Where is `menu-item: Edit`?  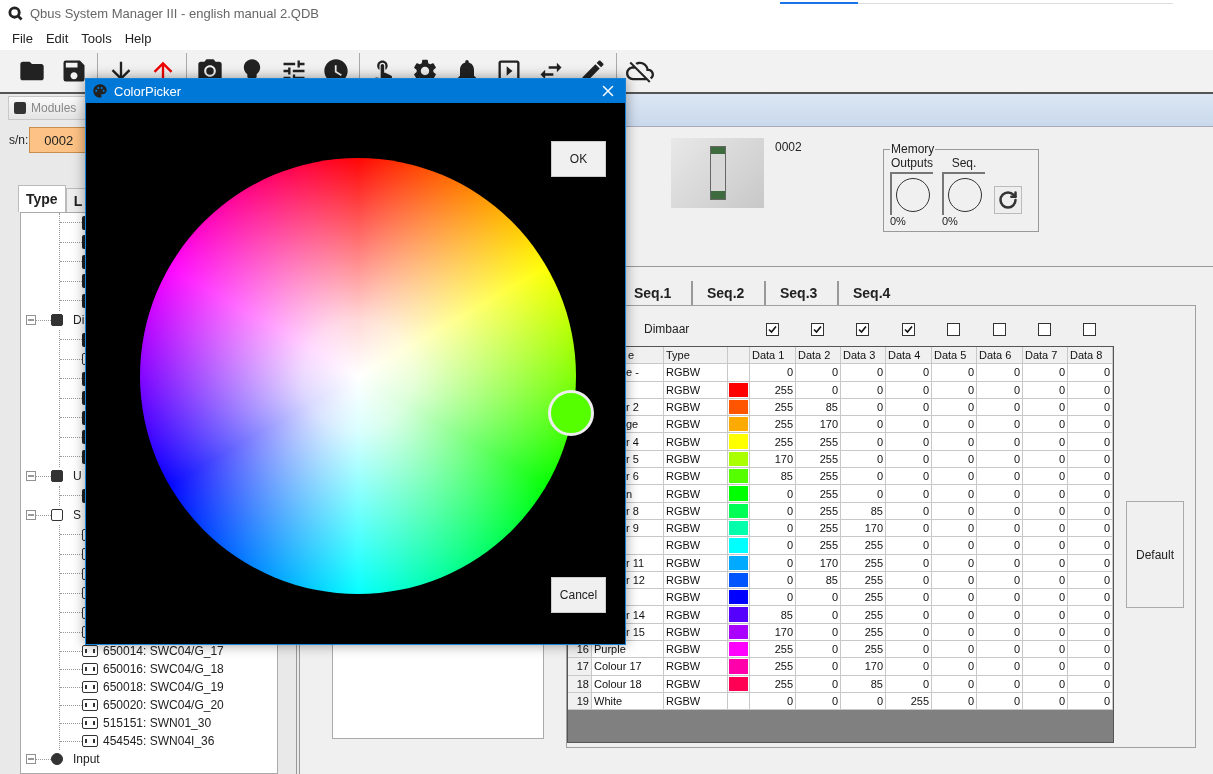 menu-item: Edit is located at coordinates (57, 38).